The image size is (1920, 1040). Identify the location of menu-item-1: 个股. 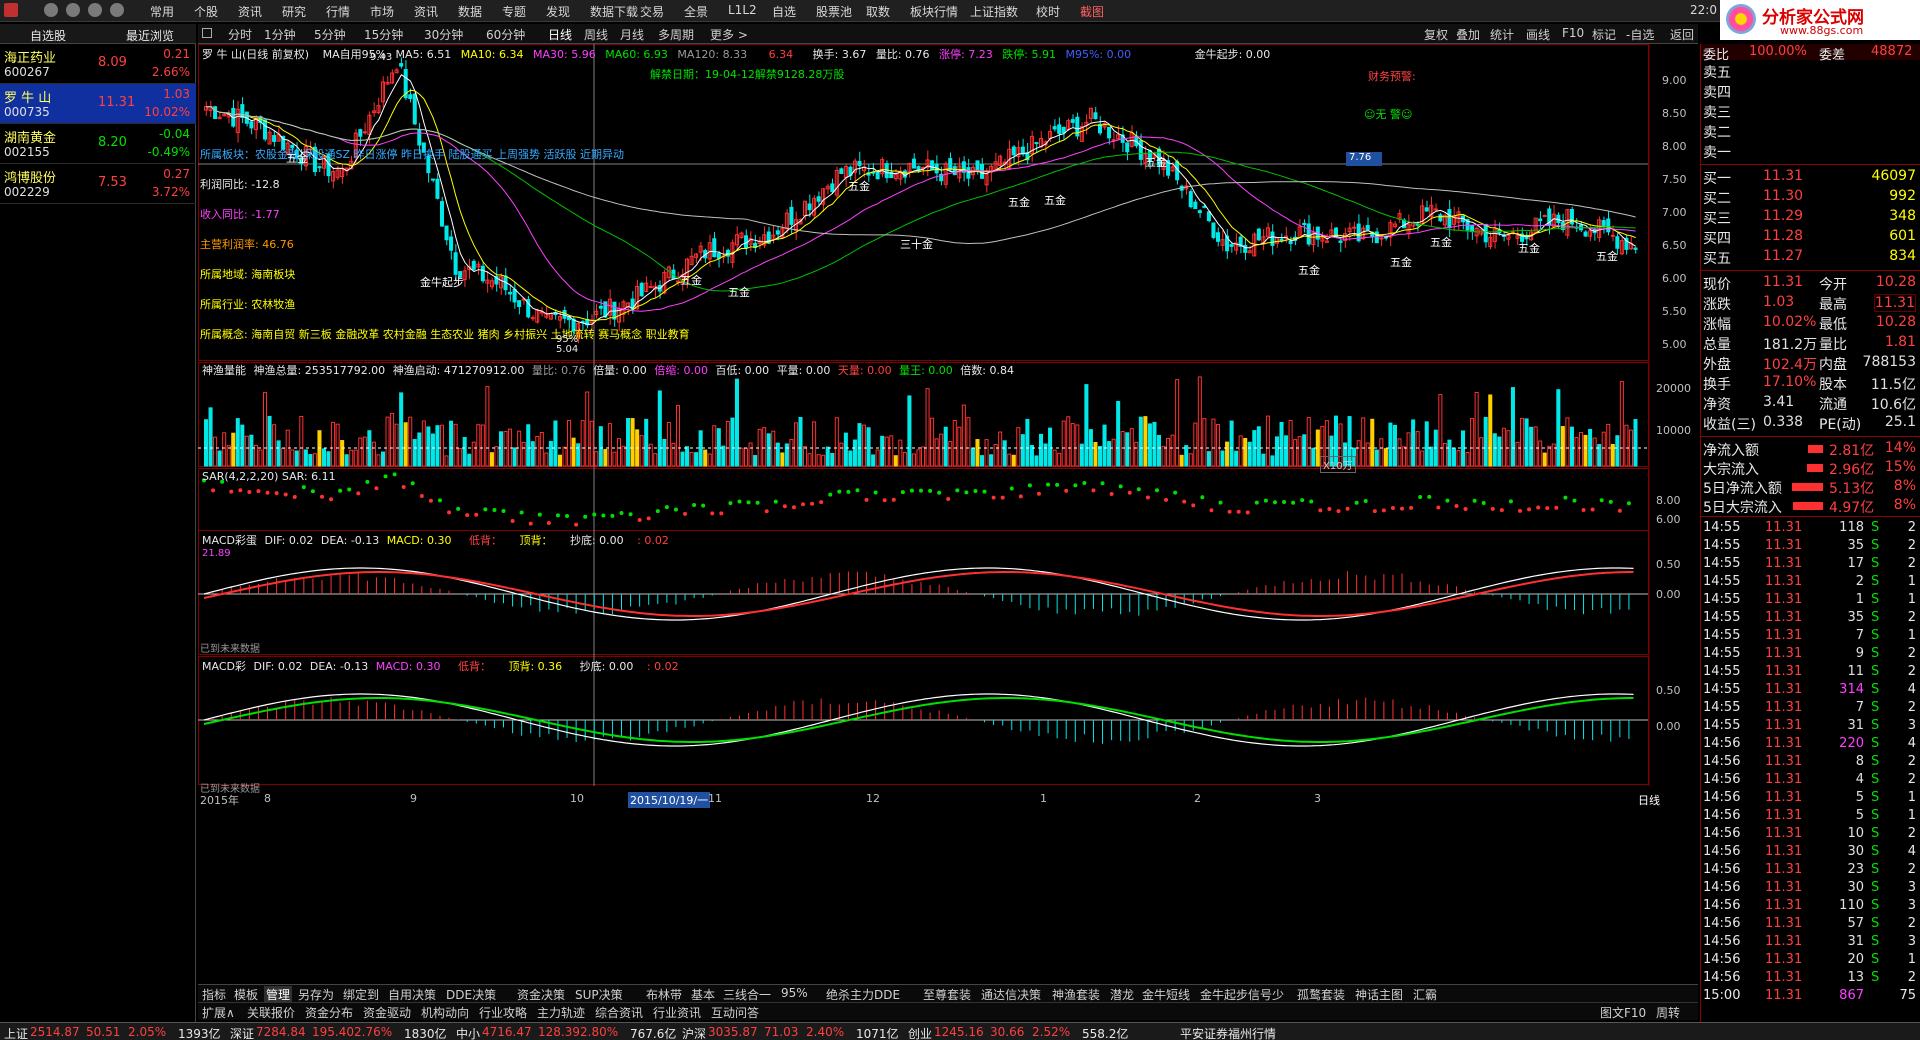
(206, 11).